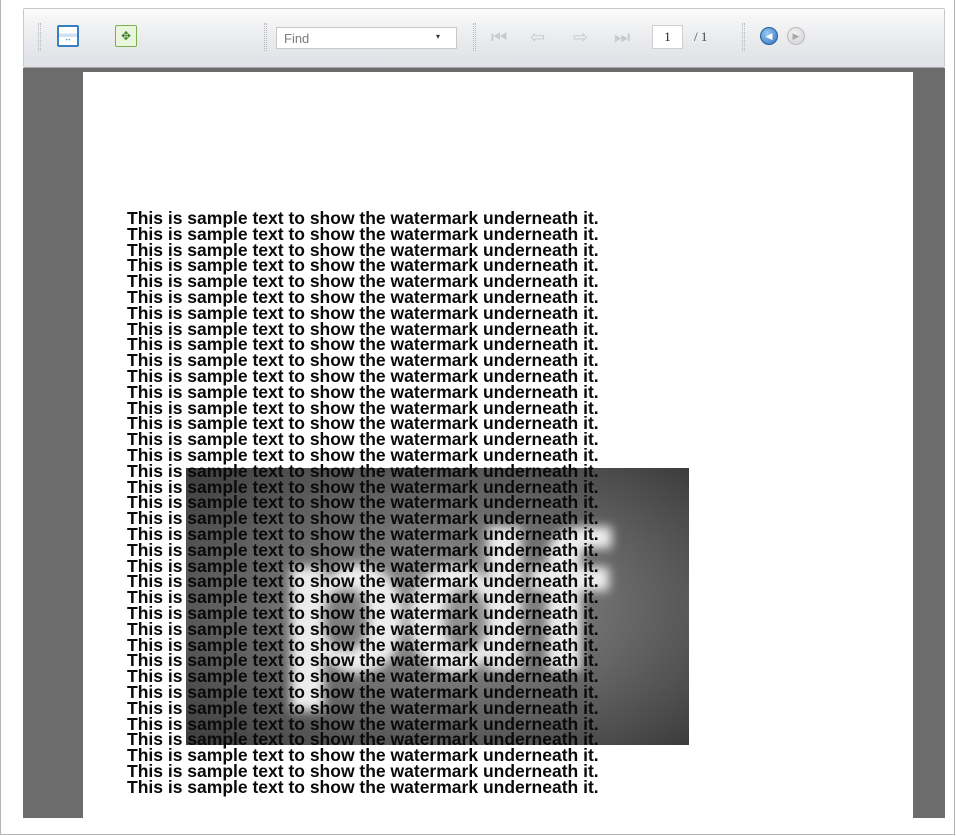 This screenshot has height=836, width=956. What do you see at coordinates (701, 36) in the screenshot?
I see `total-pages-label: / 1` at bounding box center [701, 36].